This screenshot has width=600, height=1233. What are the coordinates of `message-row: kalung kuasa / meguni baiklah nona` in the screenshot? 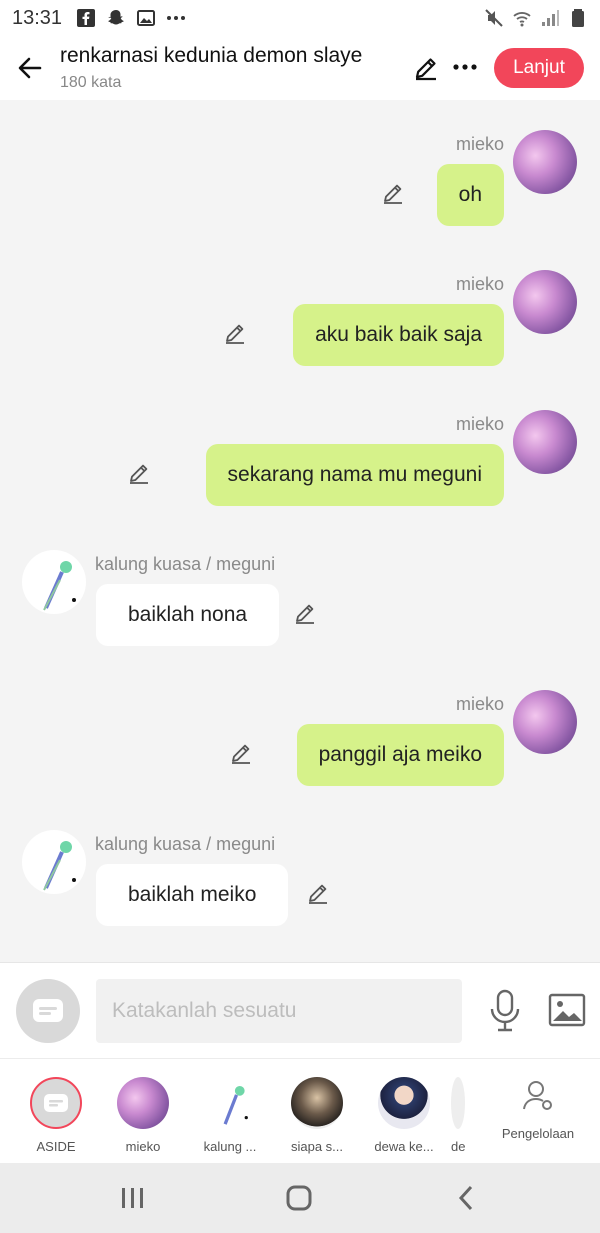 It's located at (300, 613).